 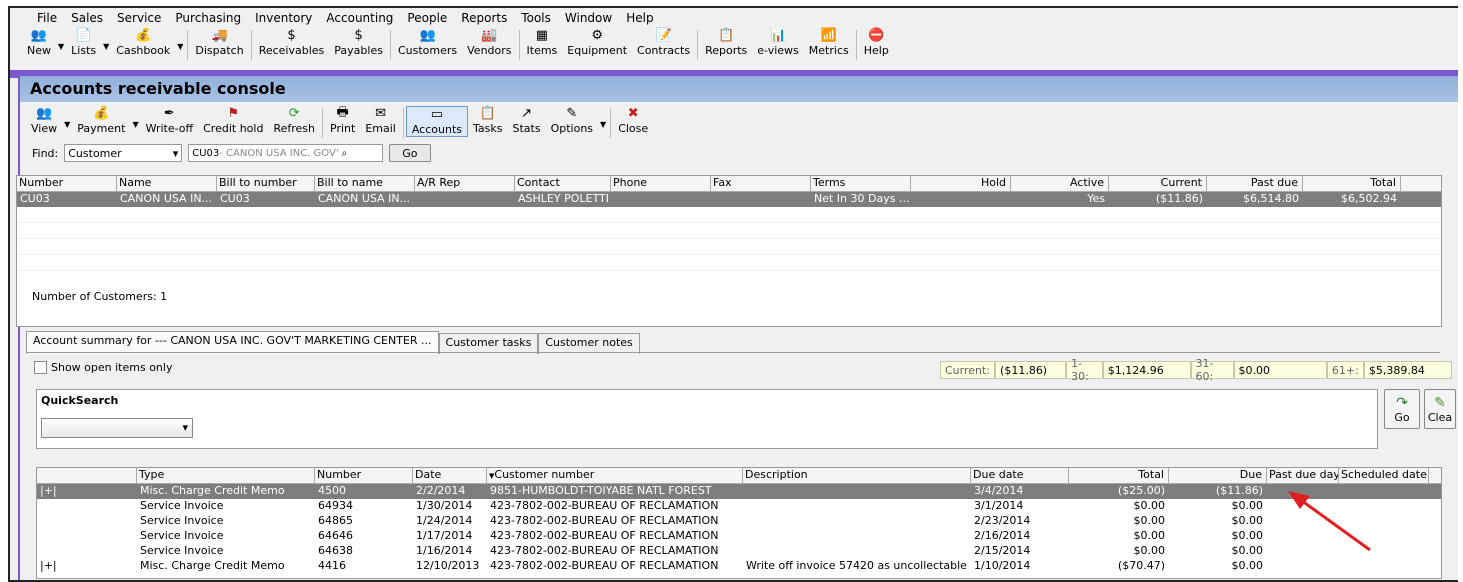 What do you see at coordinates (427, 42) in the screenshot?
I see `toolbar-customers-button: 👥 Customers` at bounding box center [427, 42].